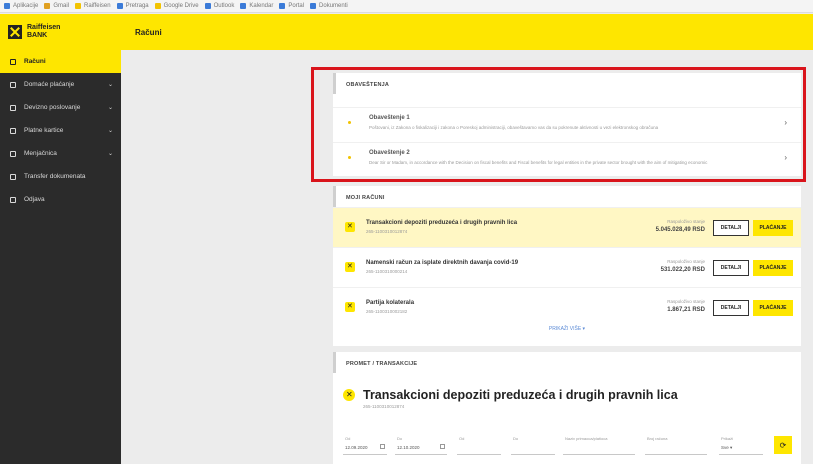 The image size is (813, 464). I want to click on filter-value: Sve ▾, so click(727, 447).